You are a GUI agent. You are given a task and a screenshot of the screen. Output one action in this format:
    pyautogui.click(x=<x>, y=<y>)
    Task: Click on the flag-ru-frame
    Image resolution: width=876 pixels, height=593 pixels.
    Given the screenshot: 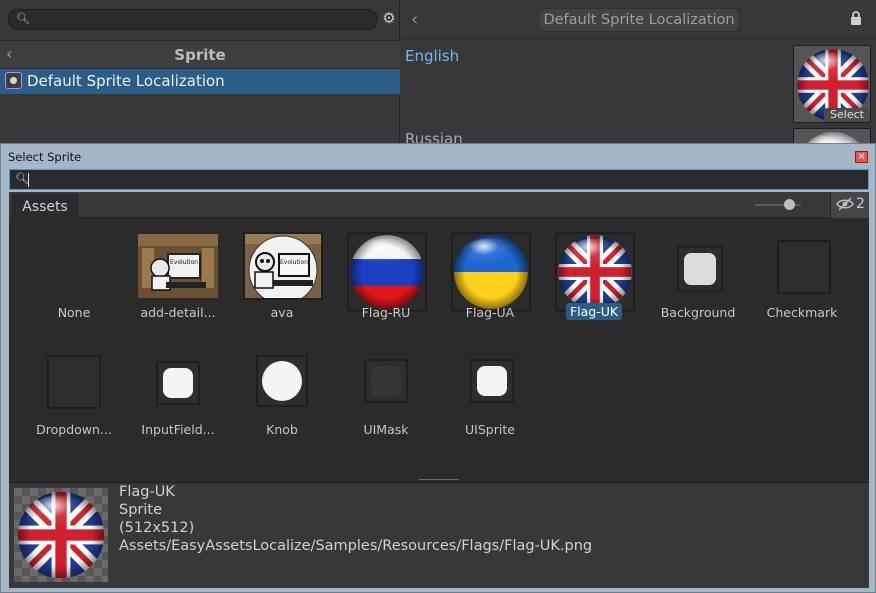 What is the action you would take?
    pyautogui.click(x=387, y=272)
    